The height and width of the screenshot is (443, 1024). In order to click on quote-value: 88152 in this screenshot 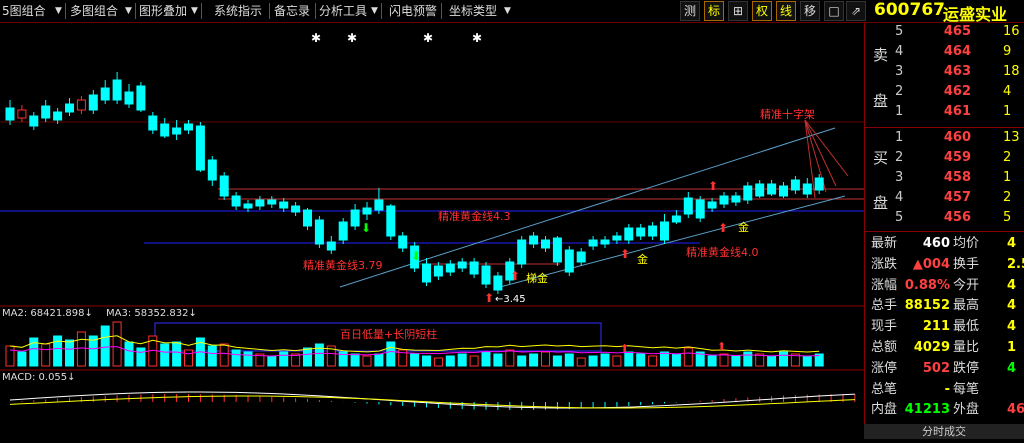, I will do `click(927, 306)`.